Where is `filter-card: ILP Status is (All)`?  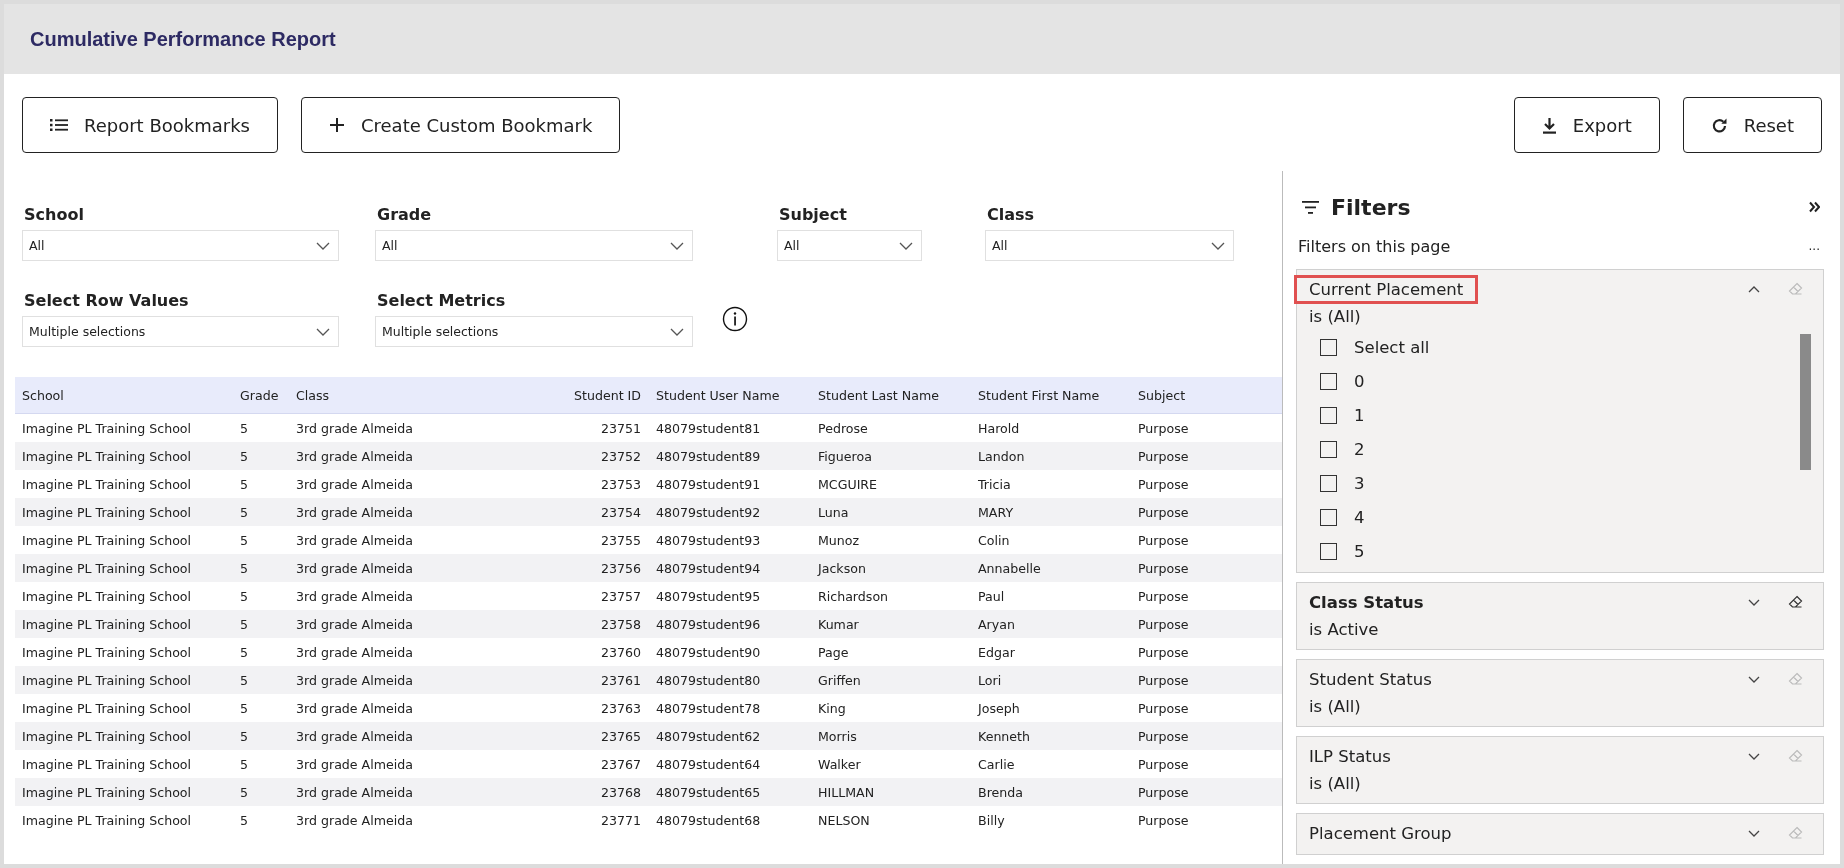
filter-card: ILP Status is (All) is located at coordinates (1560, 770).